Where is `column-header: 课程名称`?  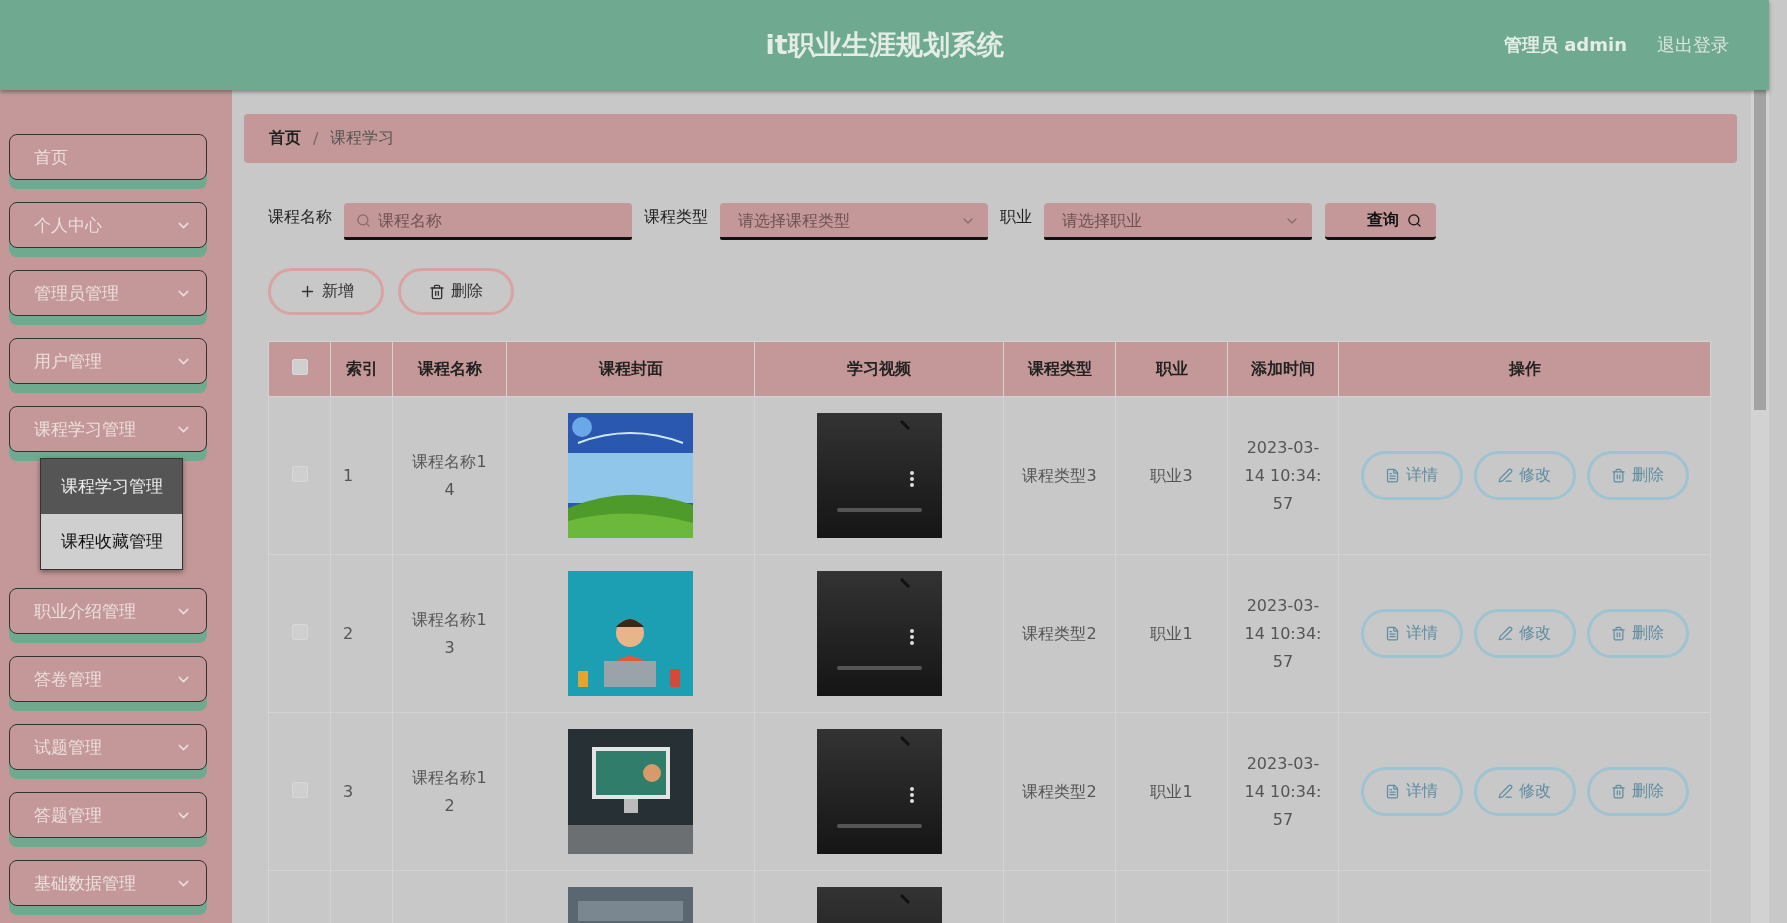 column-header: 课程名称 is located at coordinates (449, 369).